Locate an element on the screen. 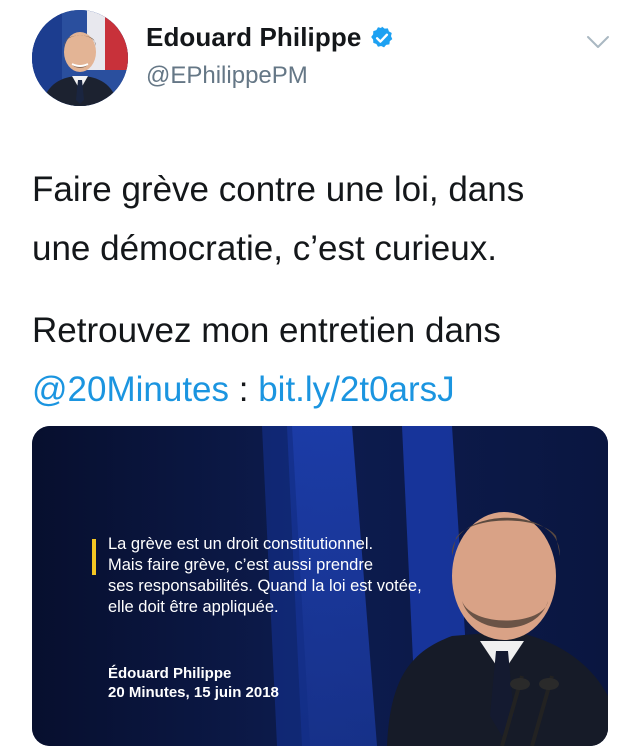 This screenshot has height=753, width=640. tweet-text-line: Faire grève contre une loi, dans is located at coordinates (278, 189).